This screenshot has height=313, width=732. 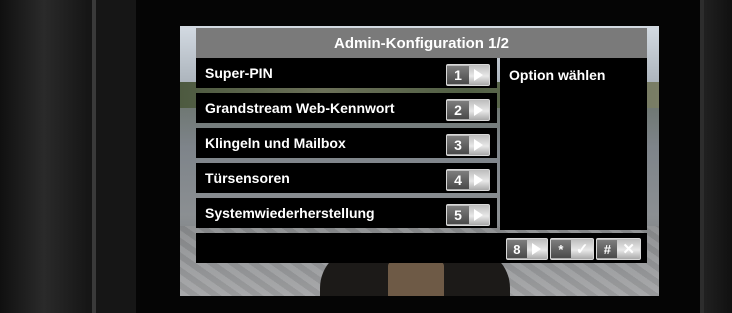 What do you see at coordinates (346, 73) in the screenshot?
I see `menu-item-super-pin: Super-PIN 1` at bounding box center [346, 73].